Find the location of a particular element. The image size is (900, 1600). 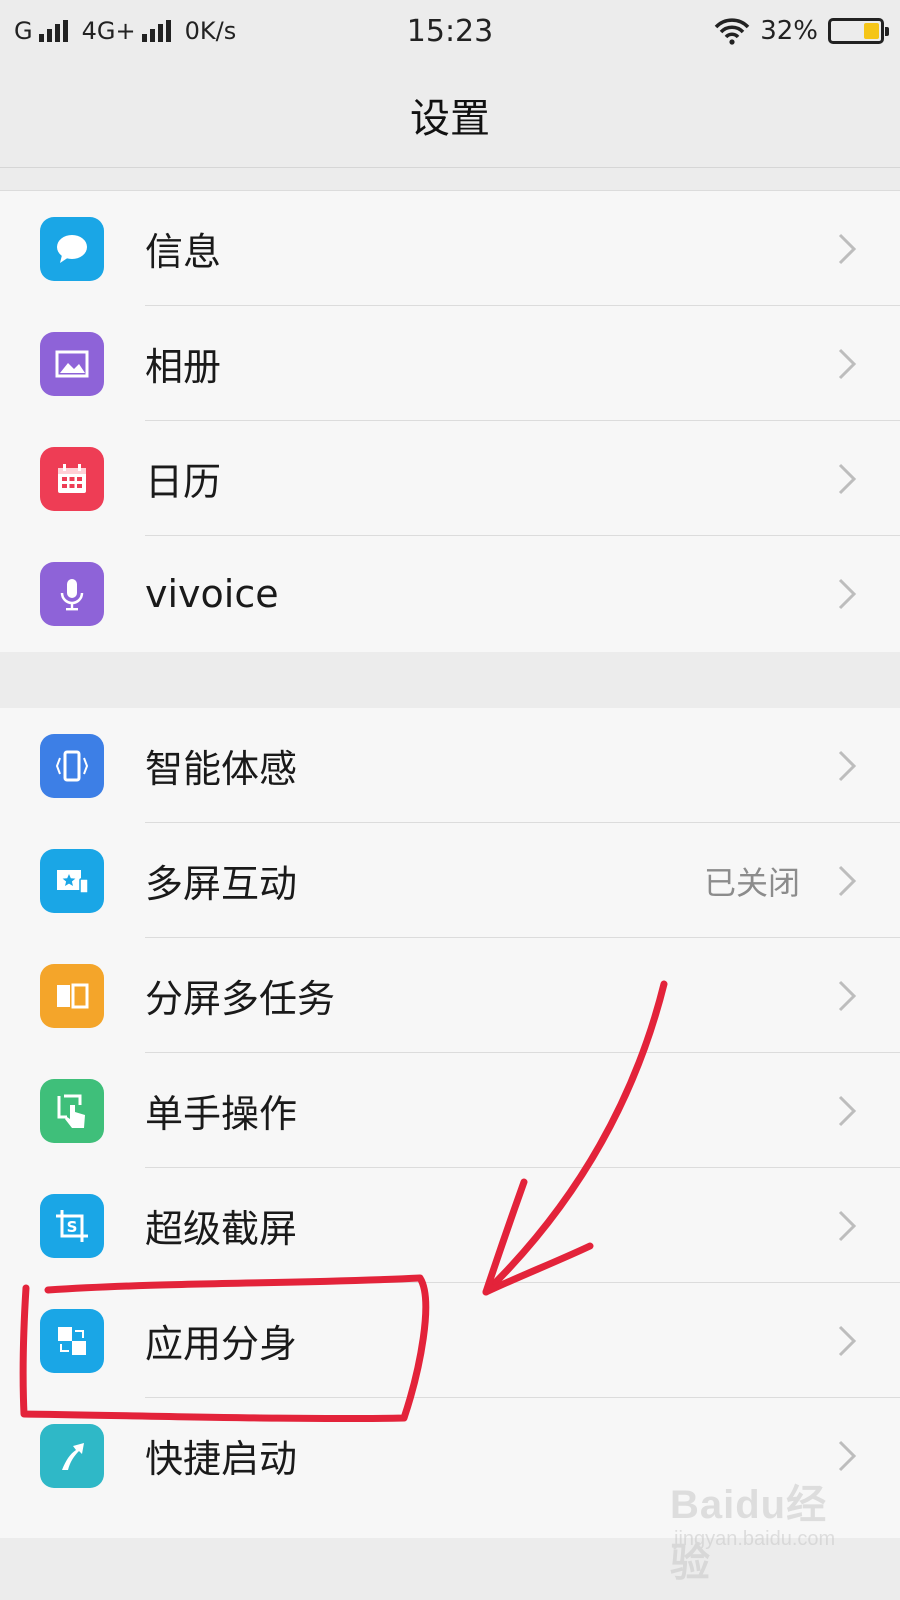

settings-item-label: 日历 is located at coordinates (183, 482).